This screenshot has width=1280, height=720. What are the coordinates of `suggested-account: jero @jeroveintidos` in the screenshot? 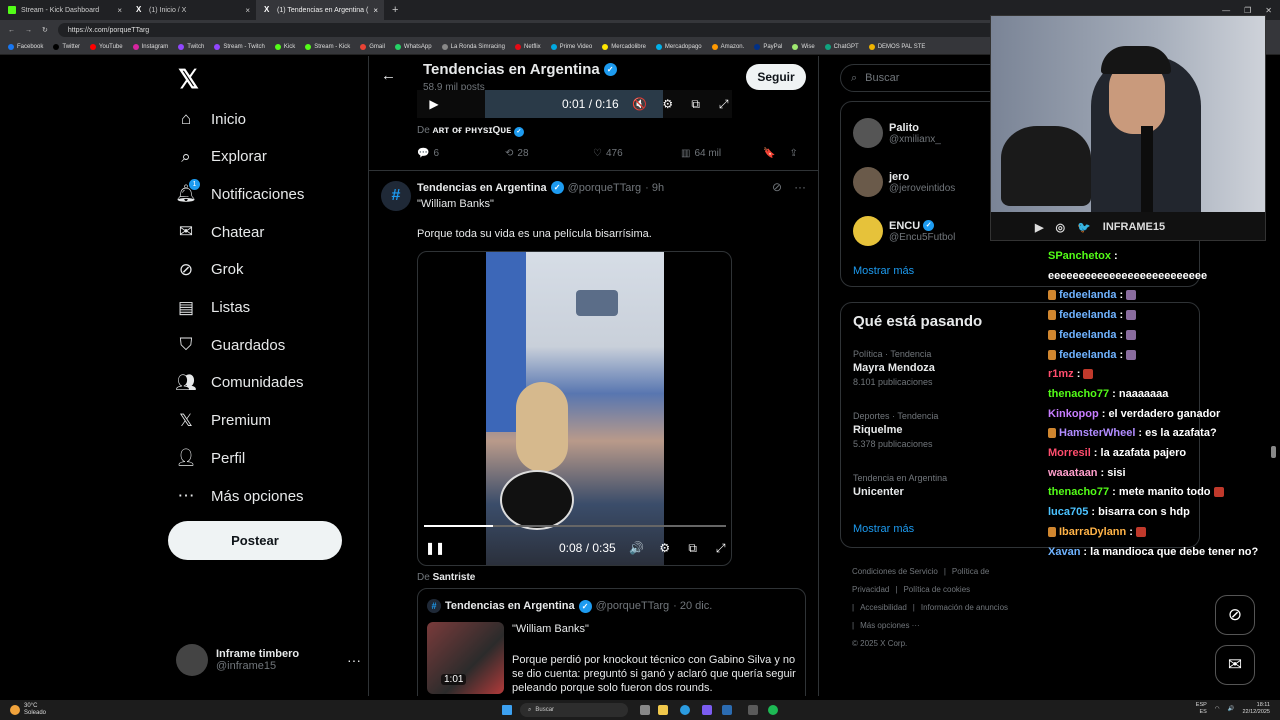 It's located at (904, 182).